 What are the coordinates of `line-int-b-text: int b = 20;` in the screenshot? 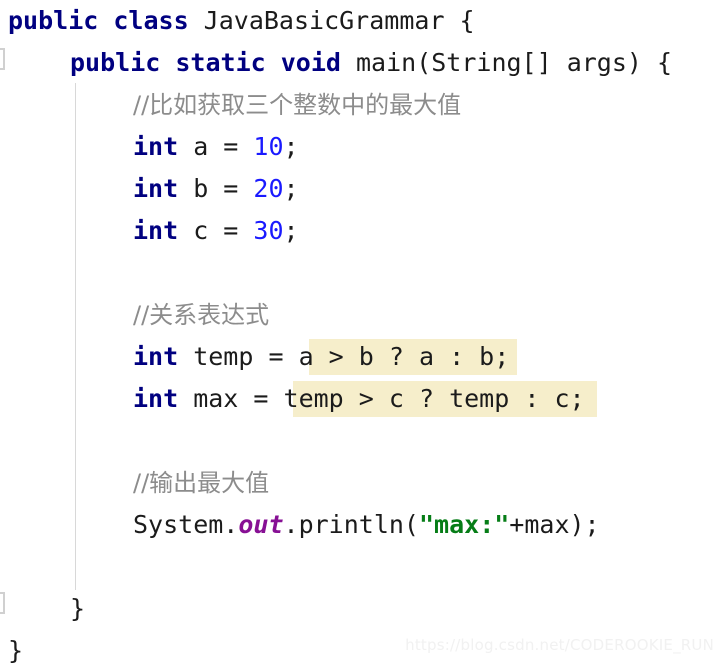 It's located at (216, 188).